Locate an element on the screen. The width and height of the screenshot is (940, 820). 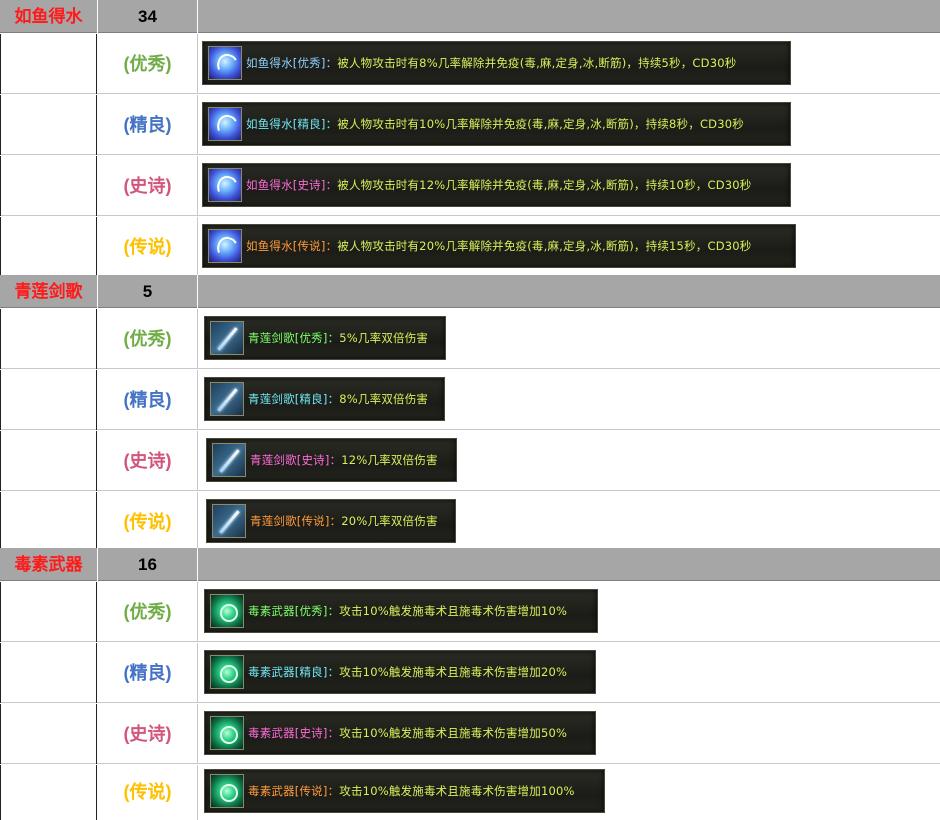
tooltip-skill-name: 青莲剑歌[史诗]： is located at coordinates (296, 460).